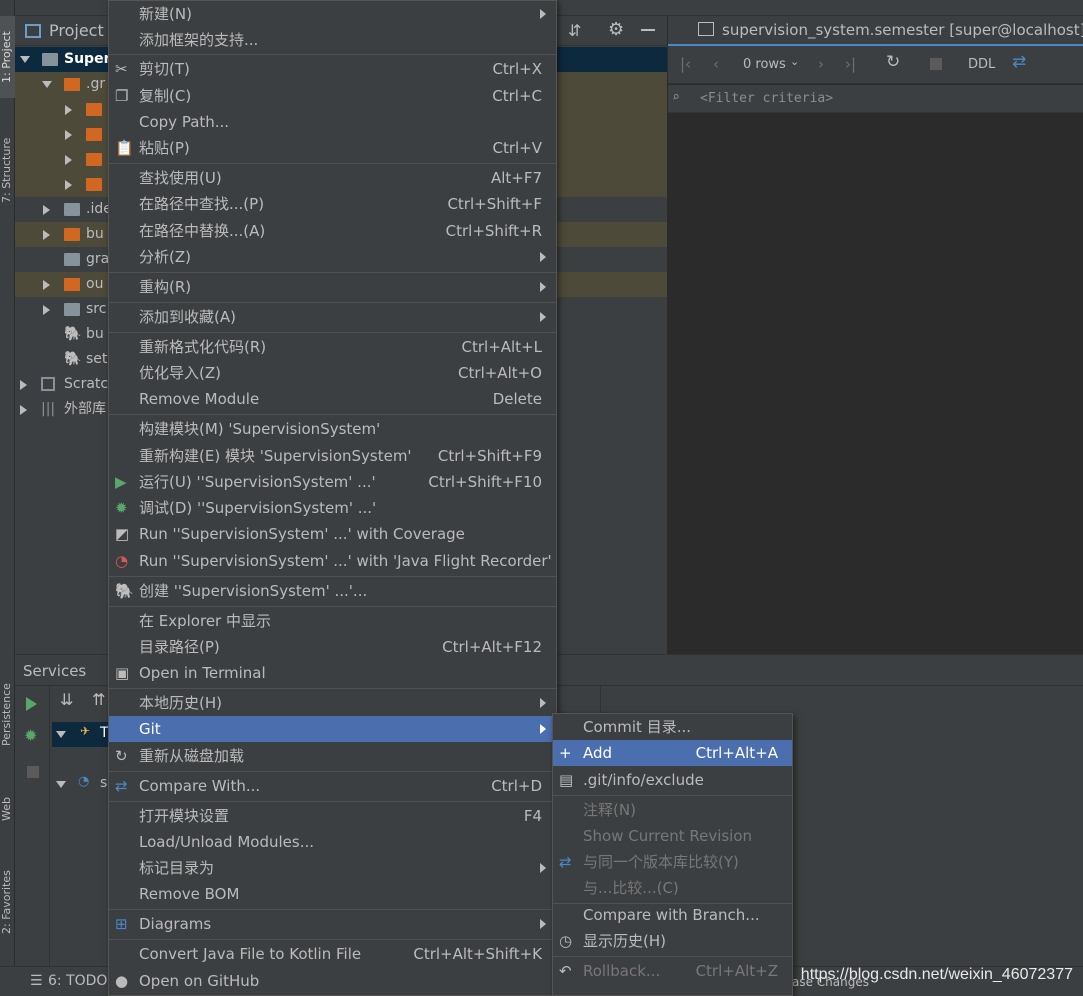 Image resolution: width=1083 pixels, height=996 pixels. What do you see at coordinates (275, 456) in the screenshot?
I see `menu-item-label: 重新构建(E) 模块 'SupervisionSystem'` at bounding box center [275, 456].